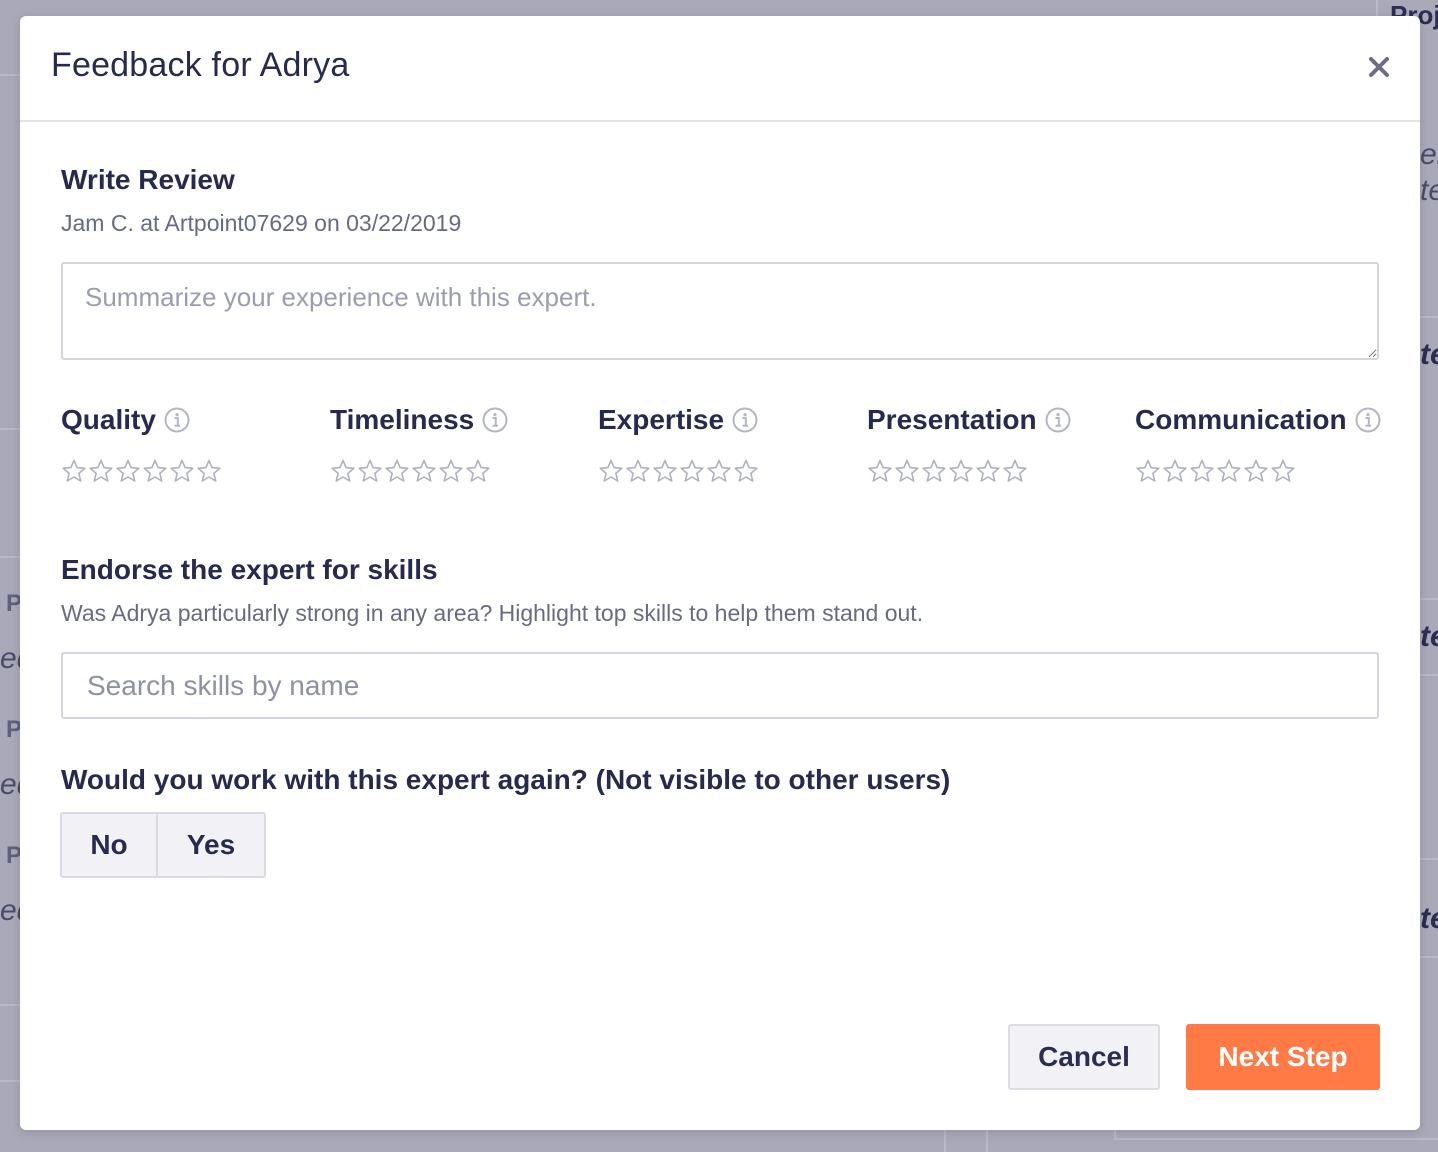 Image resolution: width=1438 pixels, height=1152 pixels. I want to click on rating-quality: Quality, so click(141, 444).